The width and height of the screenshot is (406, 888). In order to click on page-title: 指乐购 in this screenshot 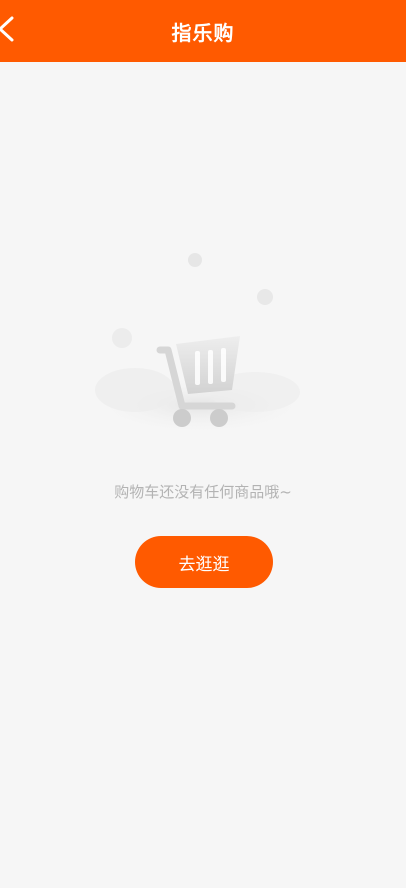, I will do `click(203, 32)`.